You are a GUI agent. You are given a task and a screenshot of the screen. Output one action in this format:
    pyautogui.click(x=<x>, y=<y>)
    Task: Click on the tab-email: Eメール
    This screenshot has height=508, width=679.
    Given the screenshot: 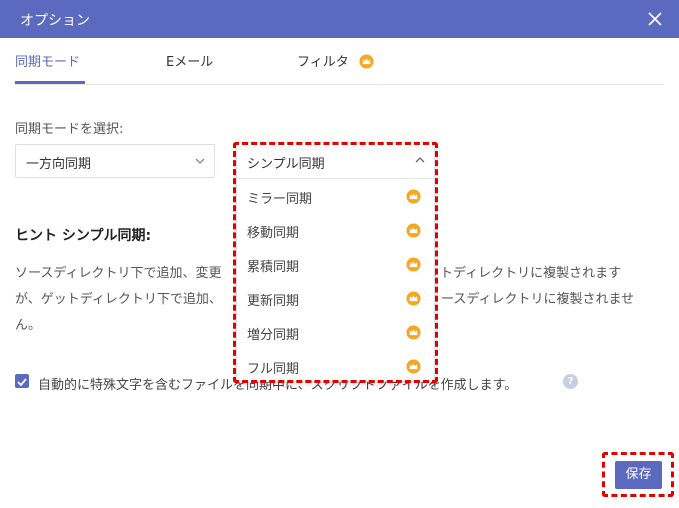 What is the action you would take?
    pyautogui.click(x=189, y=60)
    